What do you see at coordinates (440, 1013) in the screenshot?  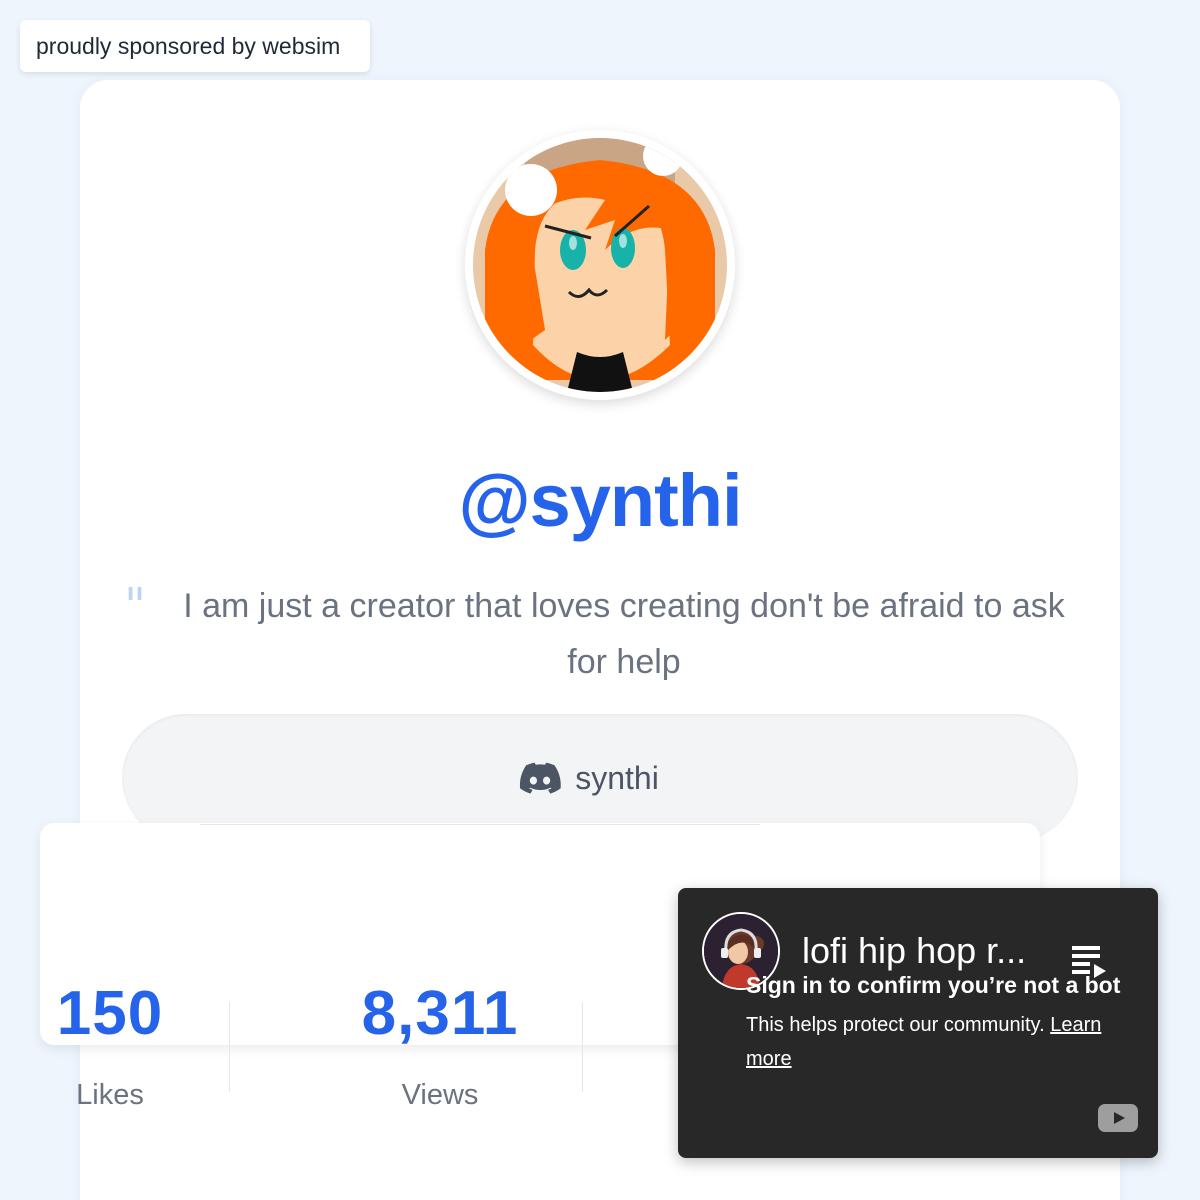 I see `stat-value: 8,311` at bounding box center [440, 1013].